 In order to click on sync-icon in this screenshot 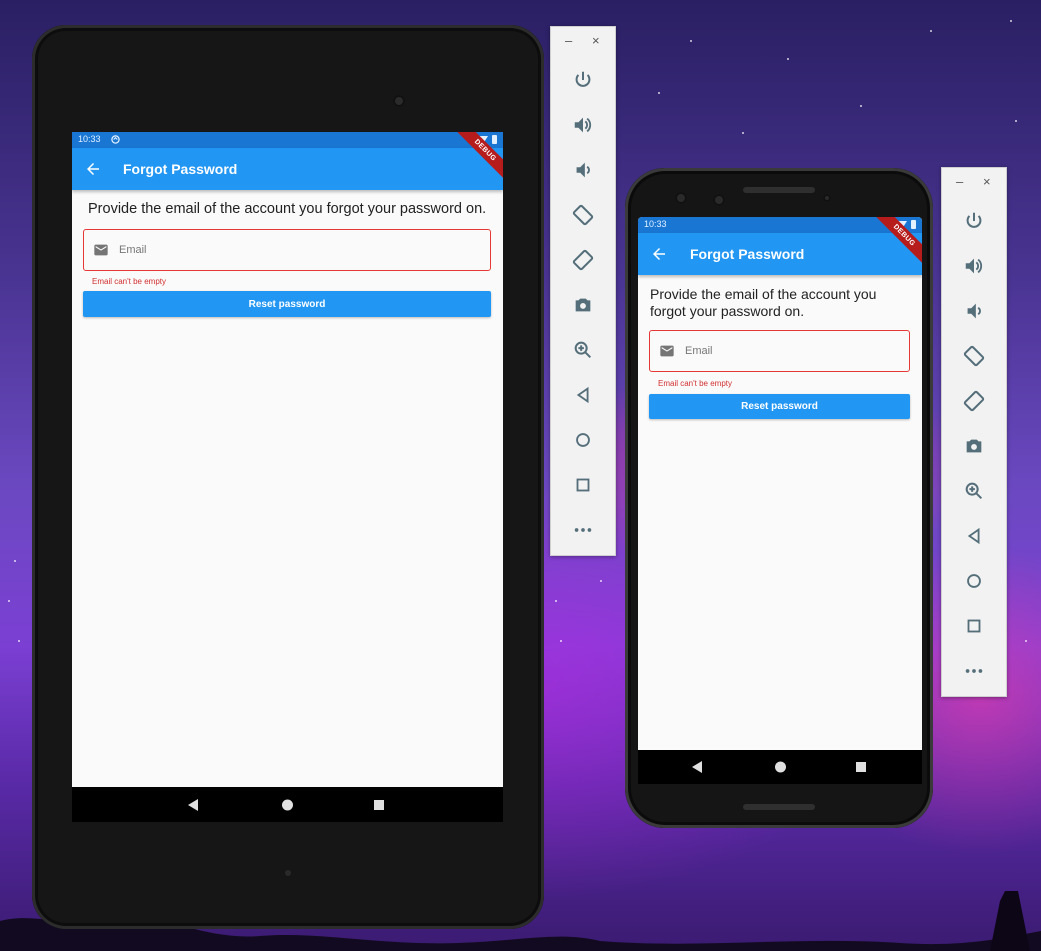, I will do `click(115, 139)`.